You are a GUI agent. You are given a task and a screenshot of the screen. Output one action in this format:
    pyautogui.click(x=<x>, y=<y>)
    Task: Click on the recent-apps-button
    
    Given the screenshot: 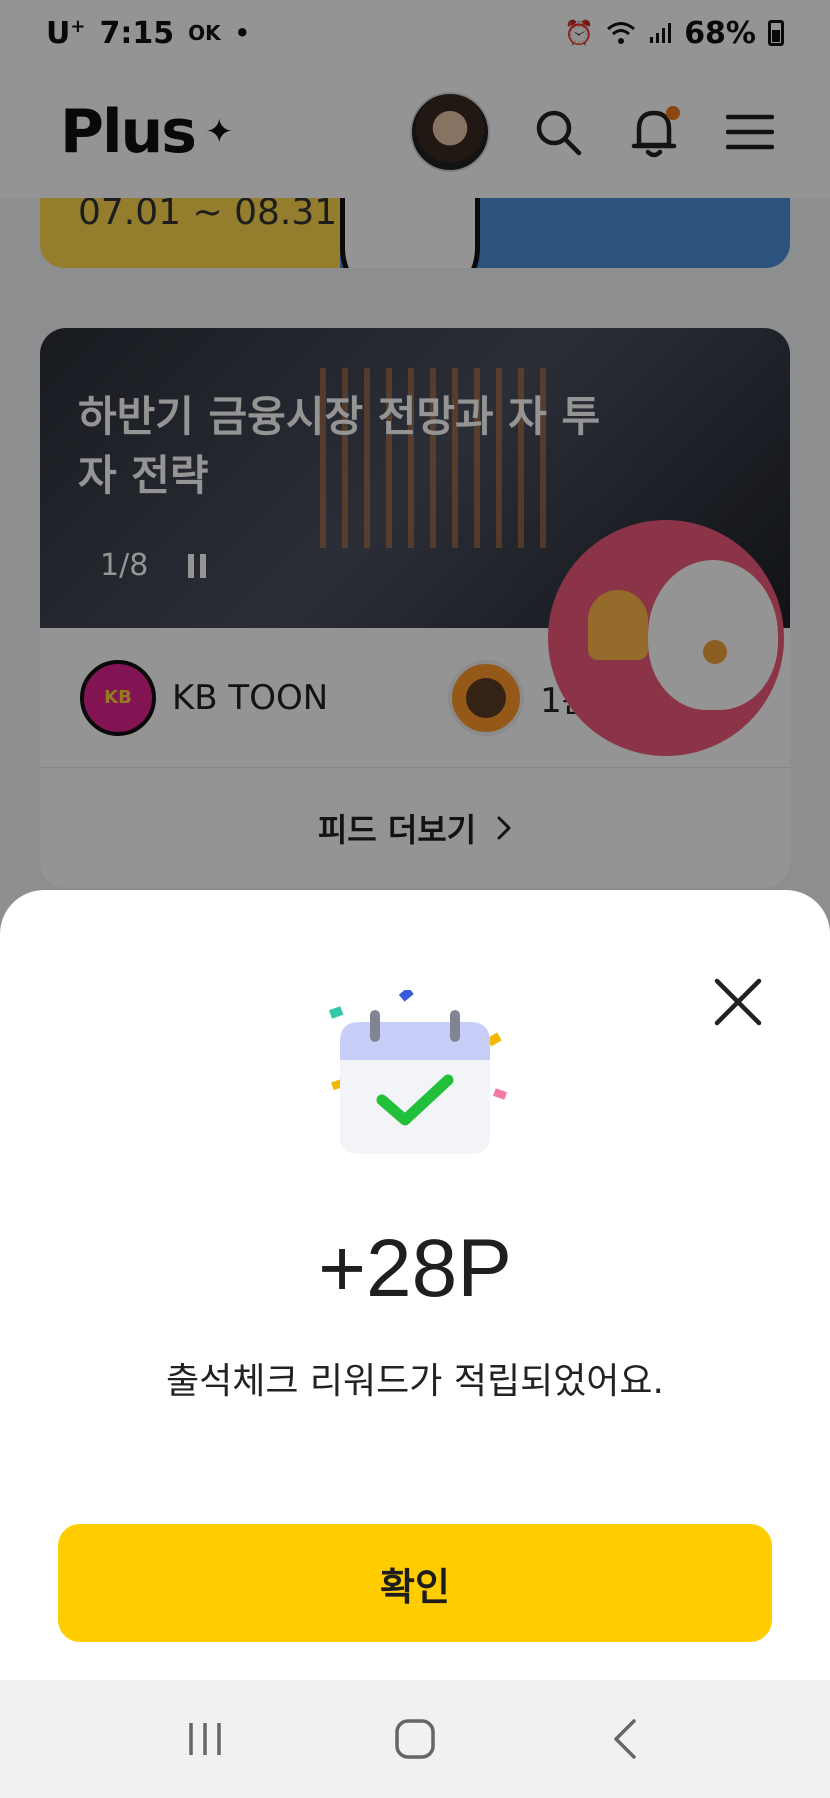 What is the action you would take?
    pyautogui.click(x=205, y=1739)
    